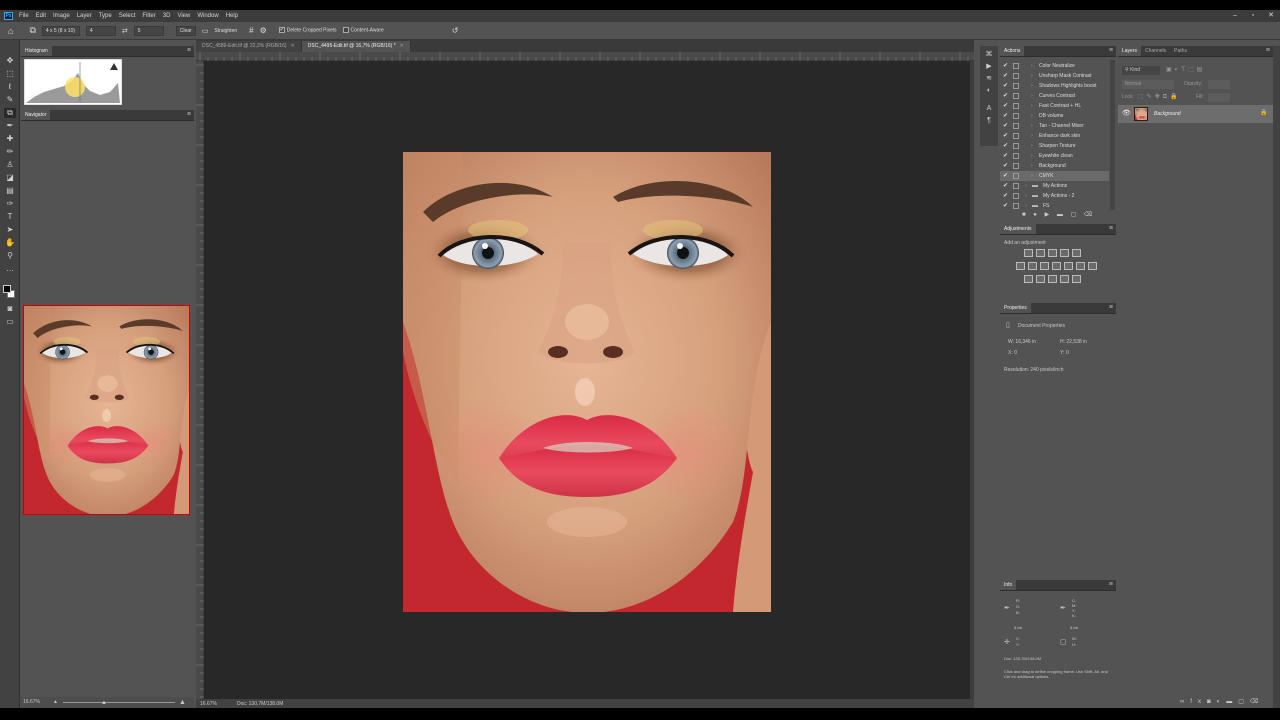 This screenshot has height=720, width=1280. Describe the element at coordinates (207, 16) in the screenshot. I see `menu-window: Window` at that location.